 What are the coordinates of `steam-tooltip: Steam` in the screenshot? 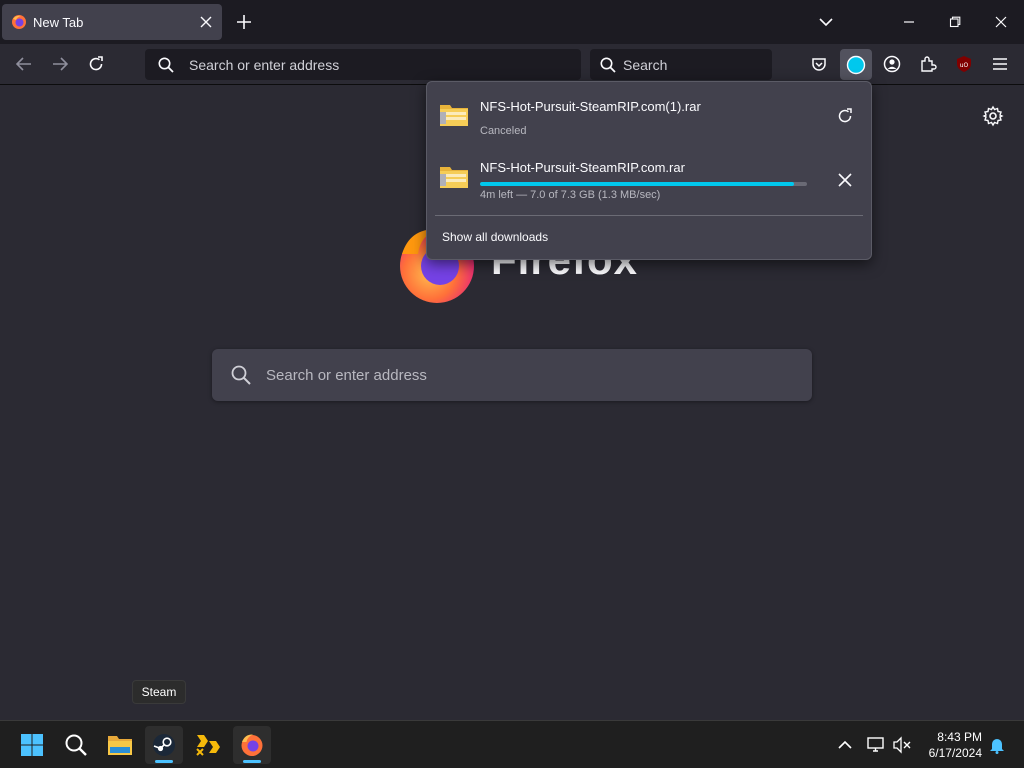 It's located at (159, 692).